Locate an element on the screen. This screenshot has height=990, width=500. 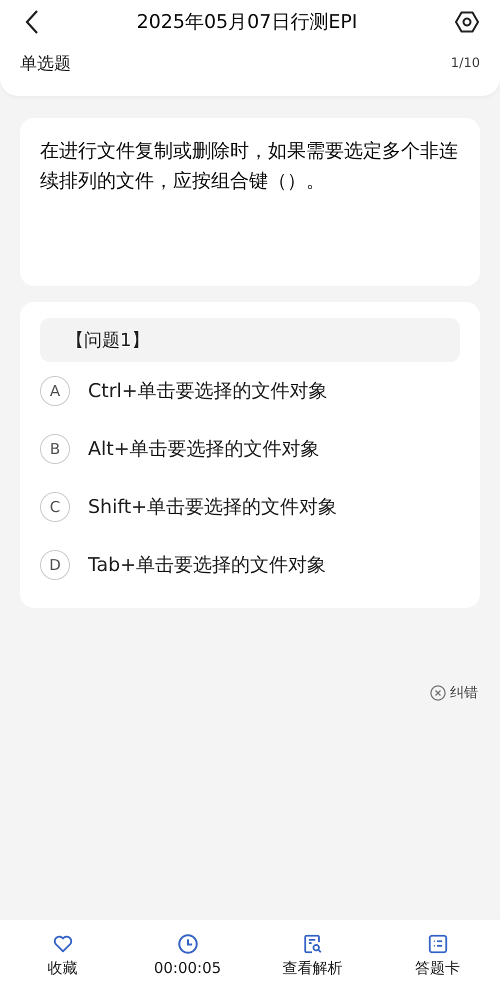
report-error-button: 纠错 is located at coordinates (454, 693).